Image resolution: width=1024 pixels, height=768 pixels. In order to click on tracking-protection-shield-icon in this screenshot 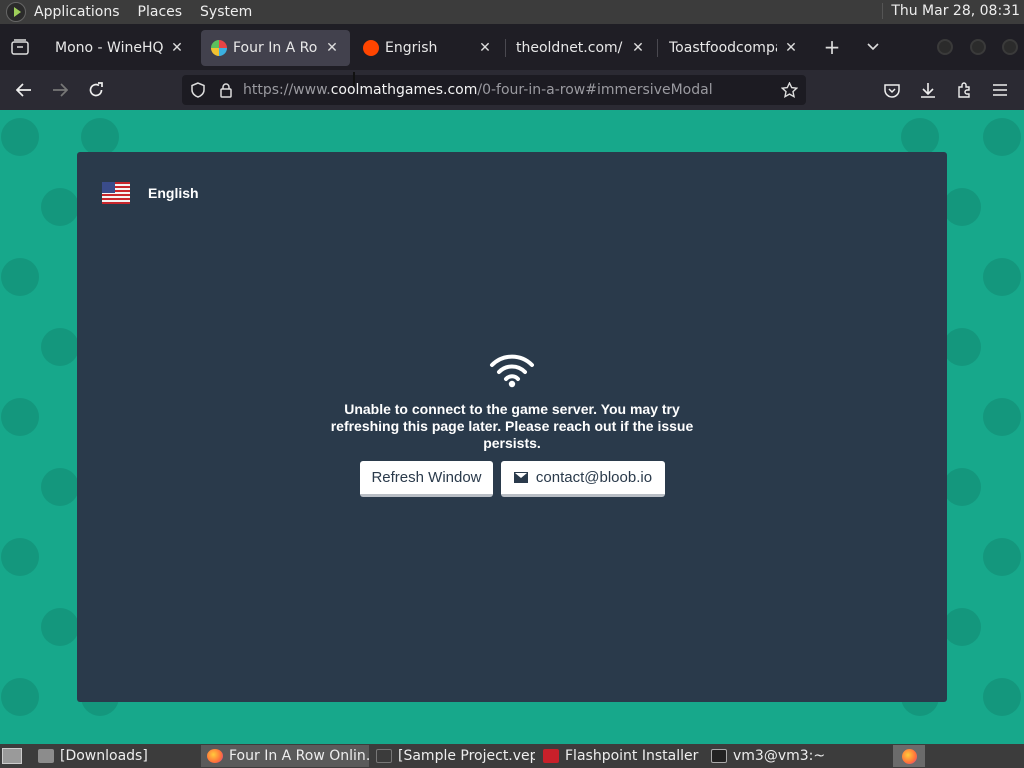, I will do `click(198, 90)`.